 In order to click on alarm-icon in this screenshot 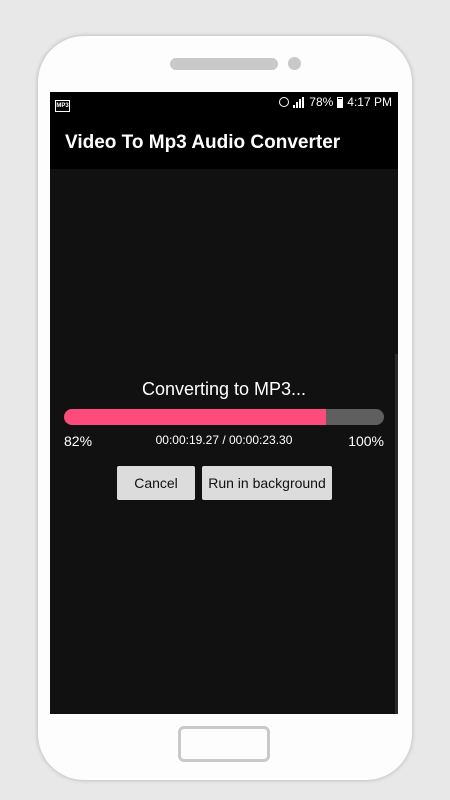, I will do `click(284, 102)`.